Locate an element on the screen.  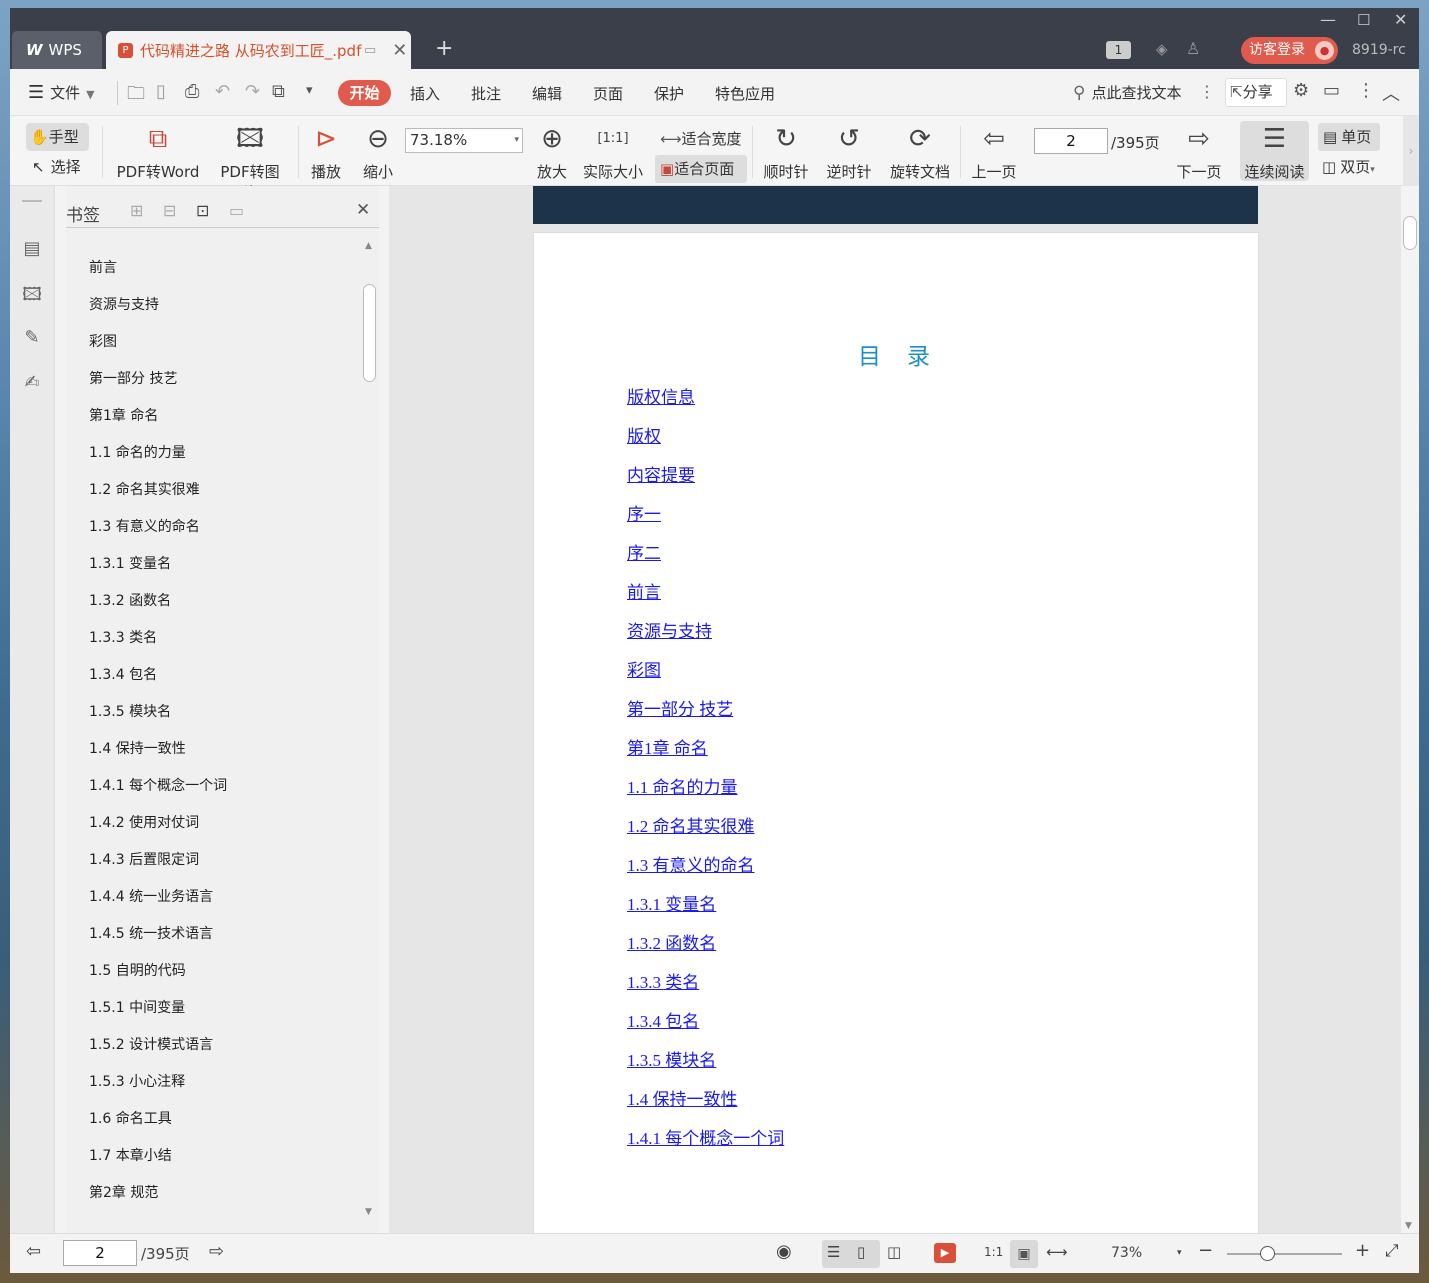
redo-icon: ↷ is located at coordinates (252, 91).